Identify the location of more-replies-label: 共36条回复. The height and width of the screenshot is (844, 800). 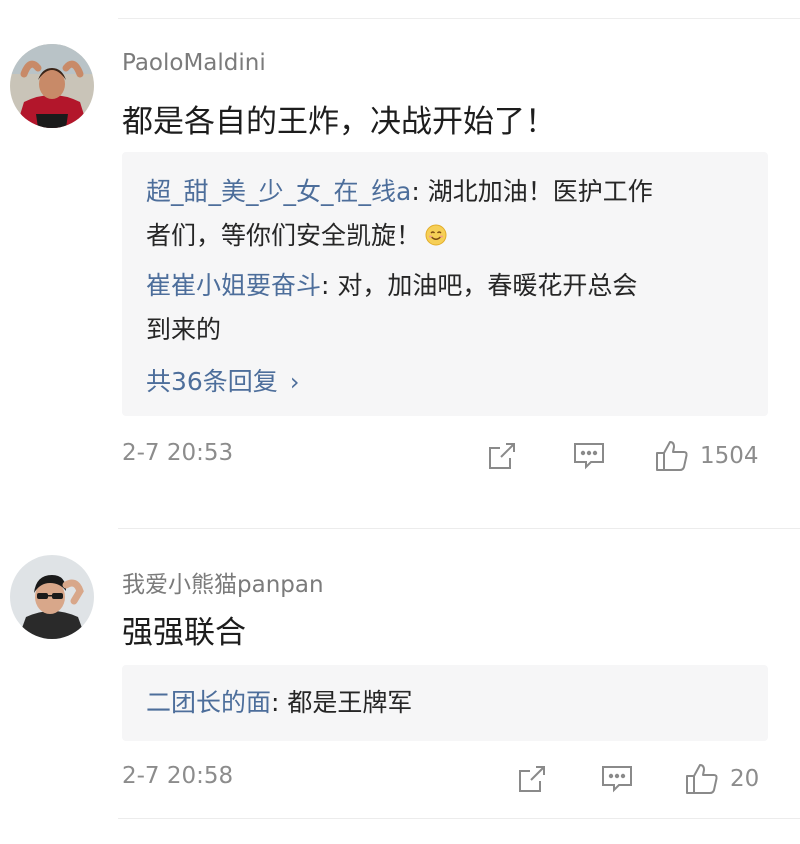
(212, 381).